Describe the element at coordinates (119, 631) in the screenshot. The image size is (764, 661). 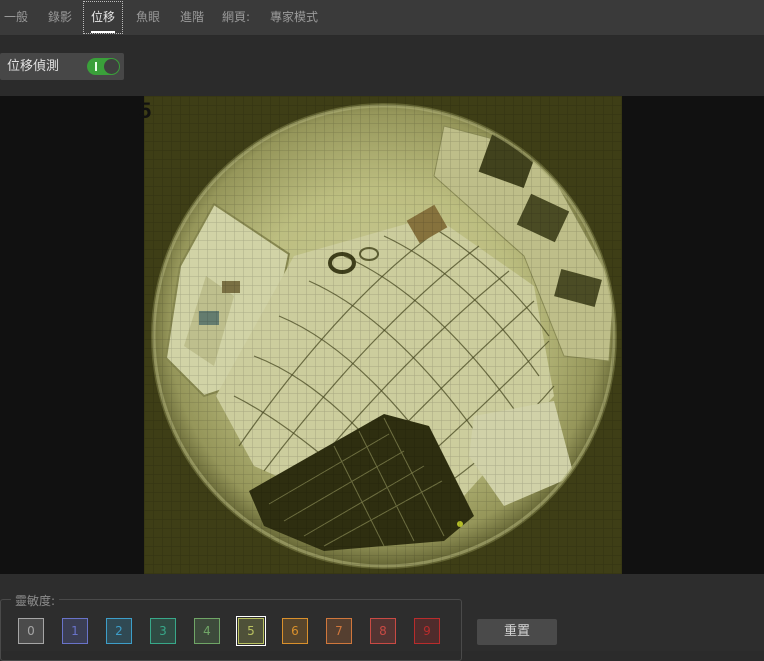
I see `sensitivity-level-2: 2` at that location.